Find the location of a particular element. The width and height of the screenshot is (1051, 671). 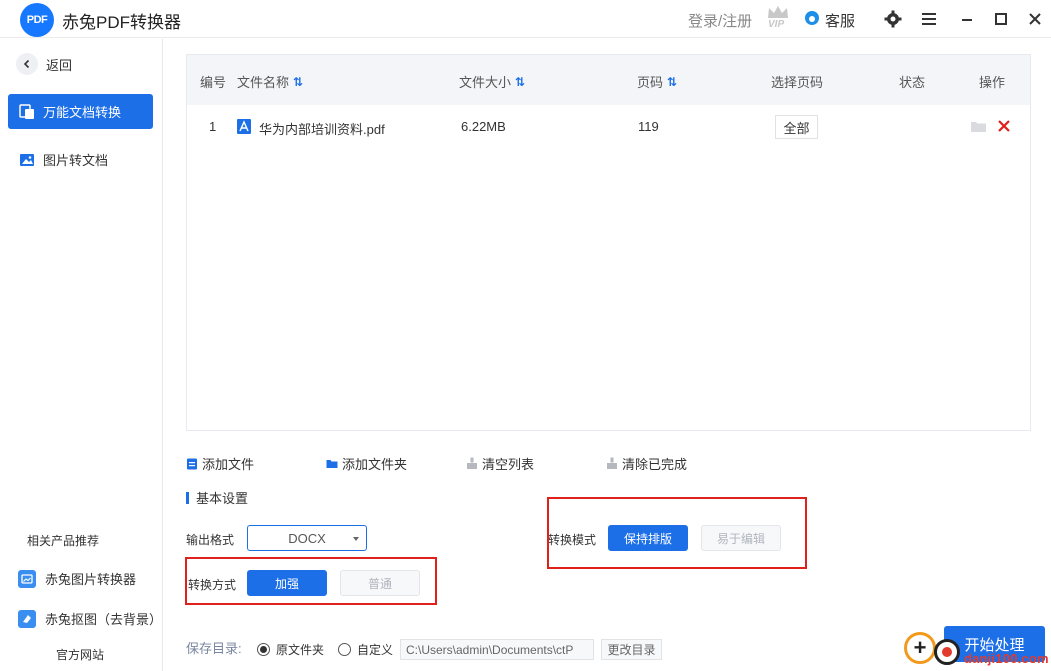

add-file-label: 添加文件 is located at coordinates (228, 464).